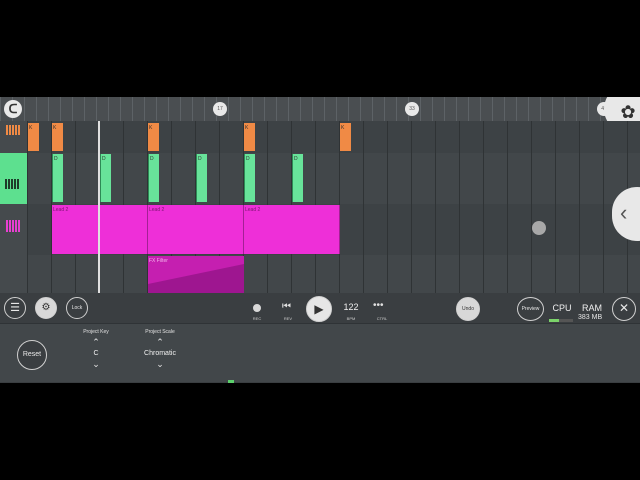 This screenshot has width=640, height=480. Describe the element at coordinates (320, 115) in the screenshot. I see `timeline-ruler: ᑕ 17 33 49 ✿` at that location.